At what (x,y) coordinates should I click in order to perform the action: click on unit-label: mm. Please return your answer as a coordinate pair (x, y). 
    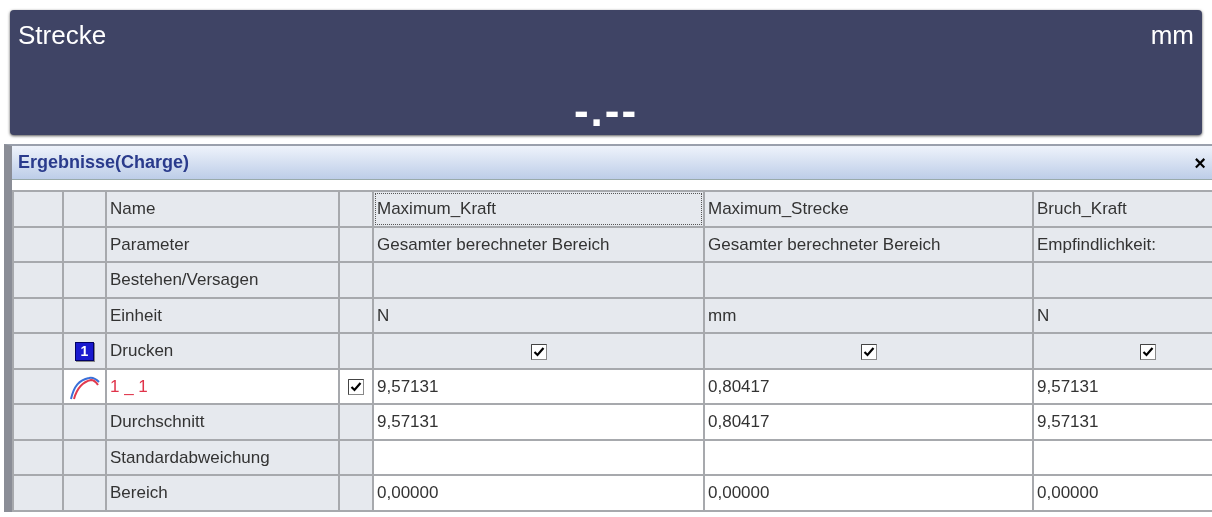
    Looking at the image, I should click on (1172, 35).